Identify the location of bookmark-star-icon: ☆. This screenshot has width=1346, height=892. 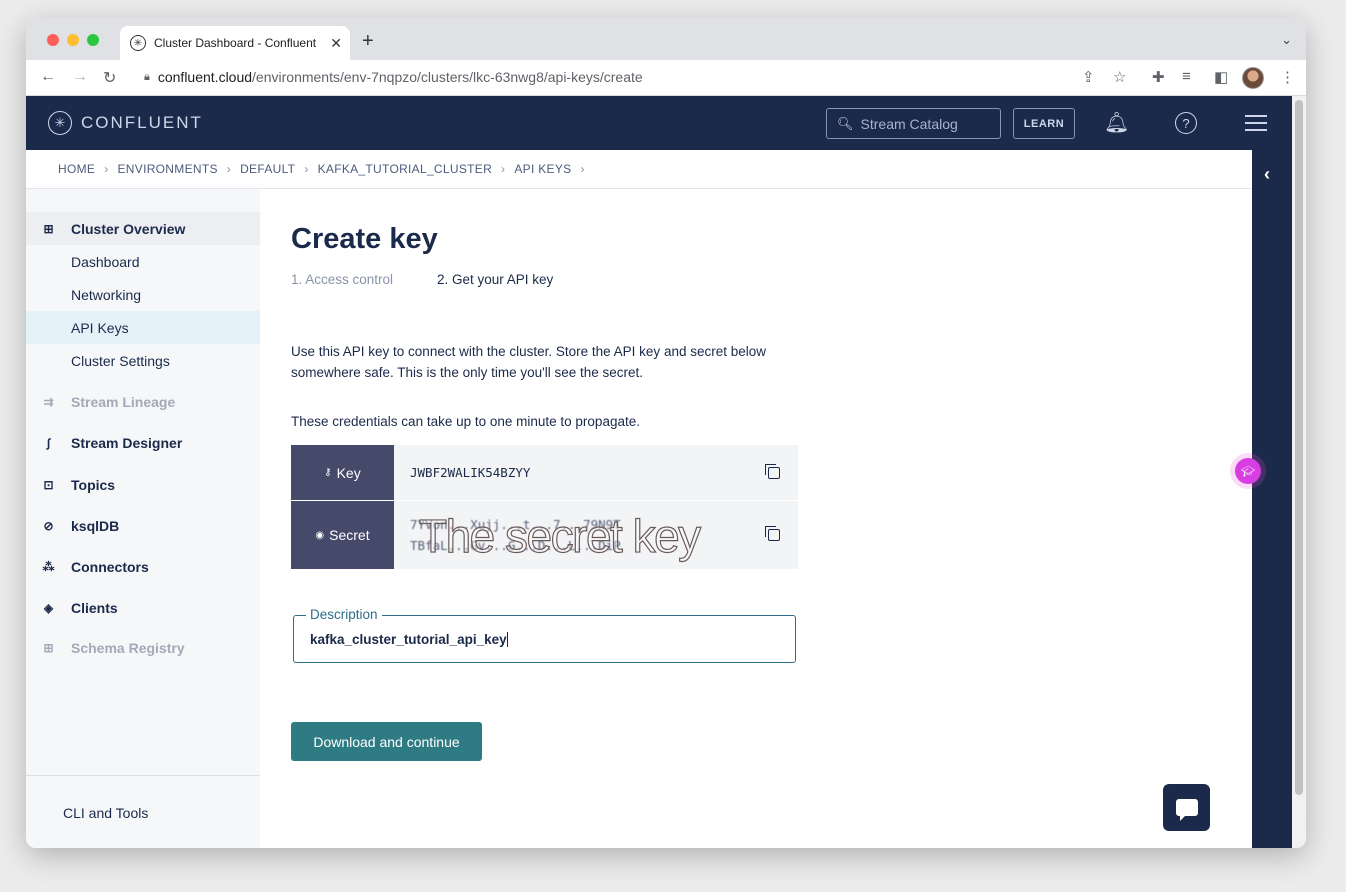
(1119, 77).